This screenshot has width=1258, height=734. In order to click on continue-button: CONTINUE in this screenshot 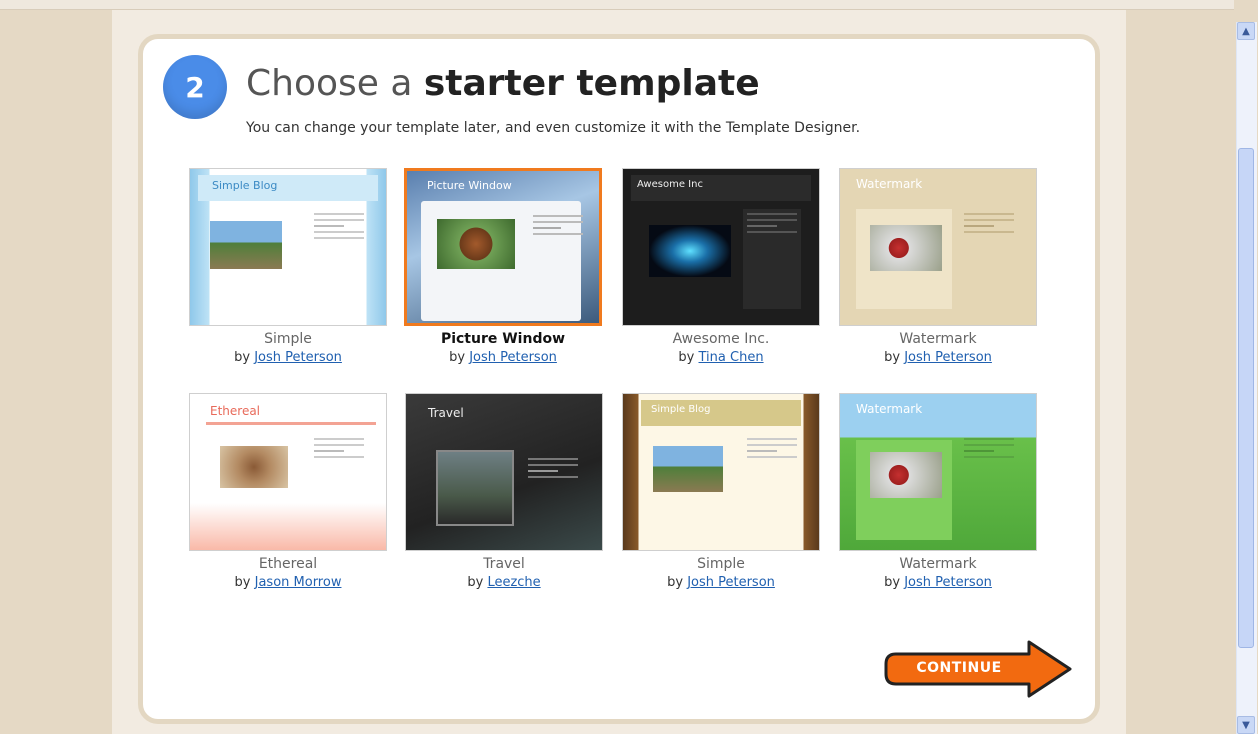, I will do `click(979, 669)`.